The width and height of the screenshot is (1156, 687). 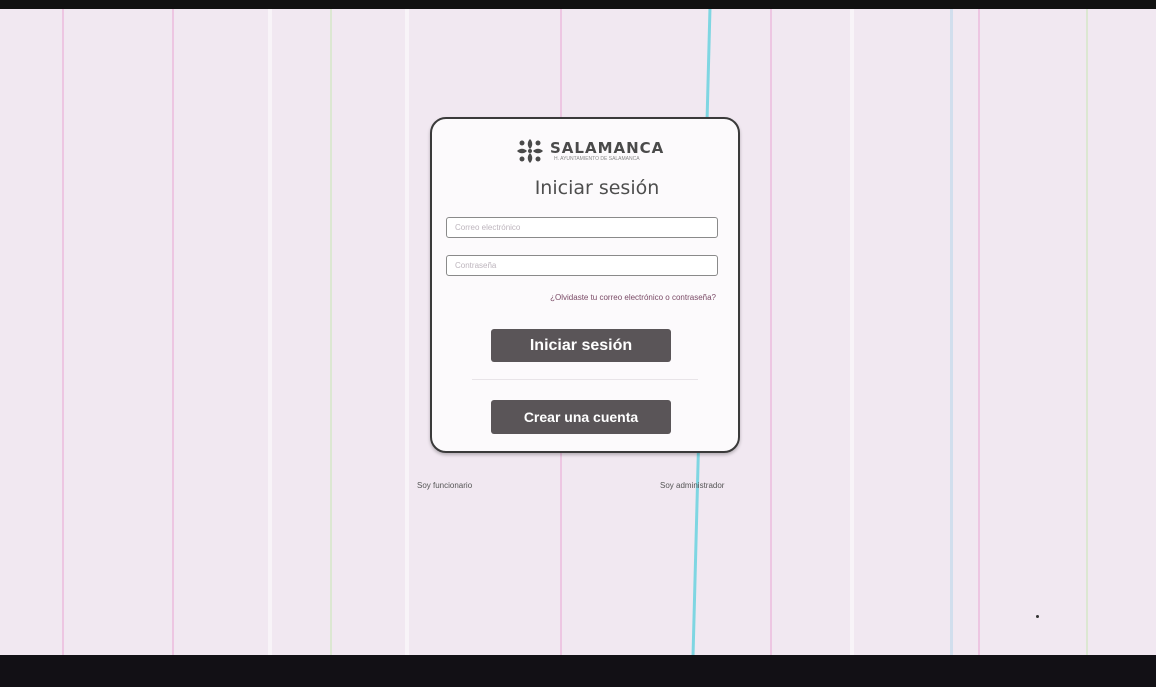 I want to click on official-login-link: Soy funcionario, so click(x=444, y=485).